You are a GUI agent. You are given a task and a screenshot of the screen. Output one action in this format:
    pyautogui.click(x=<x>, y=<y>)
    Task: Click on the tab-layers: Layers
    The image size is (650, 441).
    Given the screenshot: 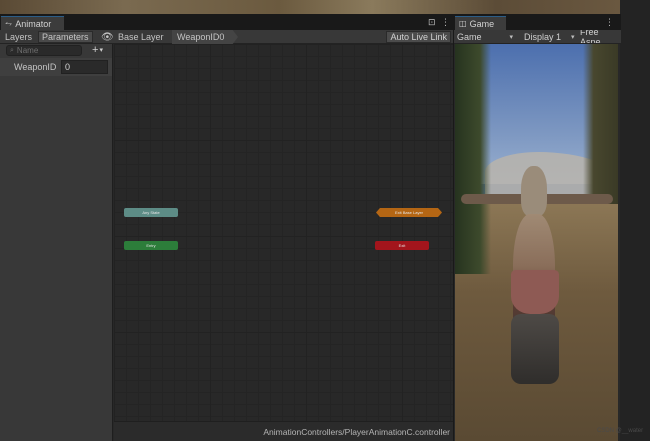 What is the action you would take?
    pyautogui.click(x=18, y=37)
    